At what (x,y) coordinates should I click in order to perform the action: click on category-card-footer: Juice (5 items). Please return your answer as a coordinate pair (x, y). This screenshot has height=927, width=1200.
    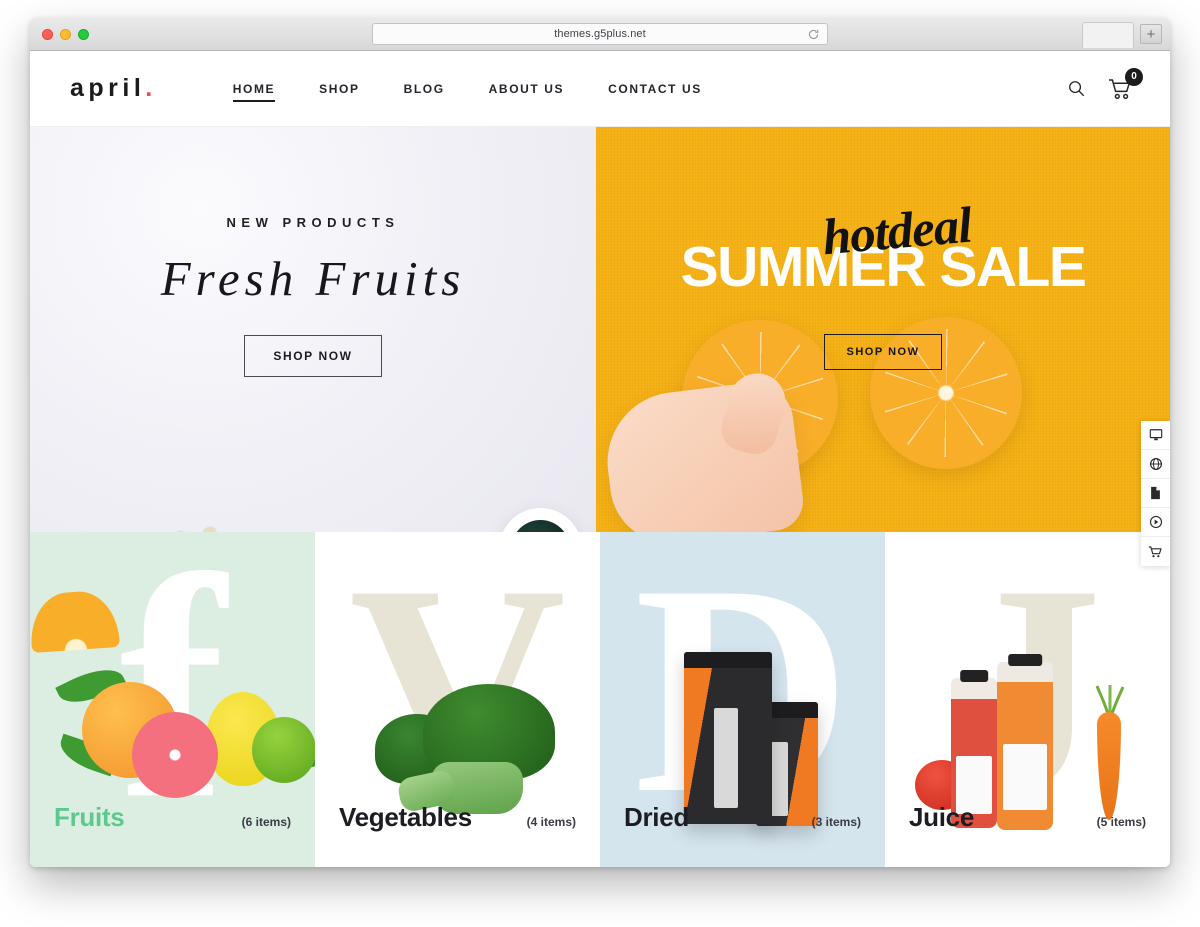
    Looking at the image, I should click on (1027, 817).